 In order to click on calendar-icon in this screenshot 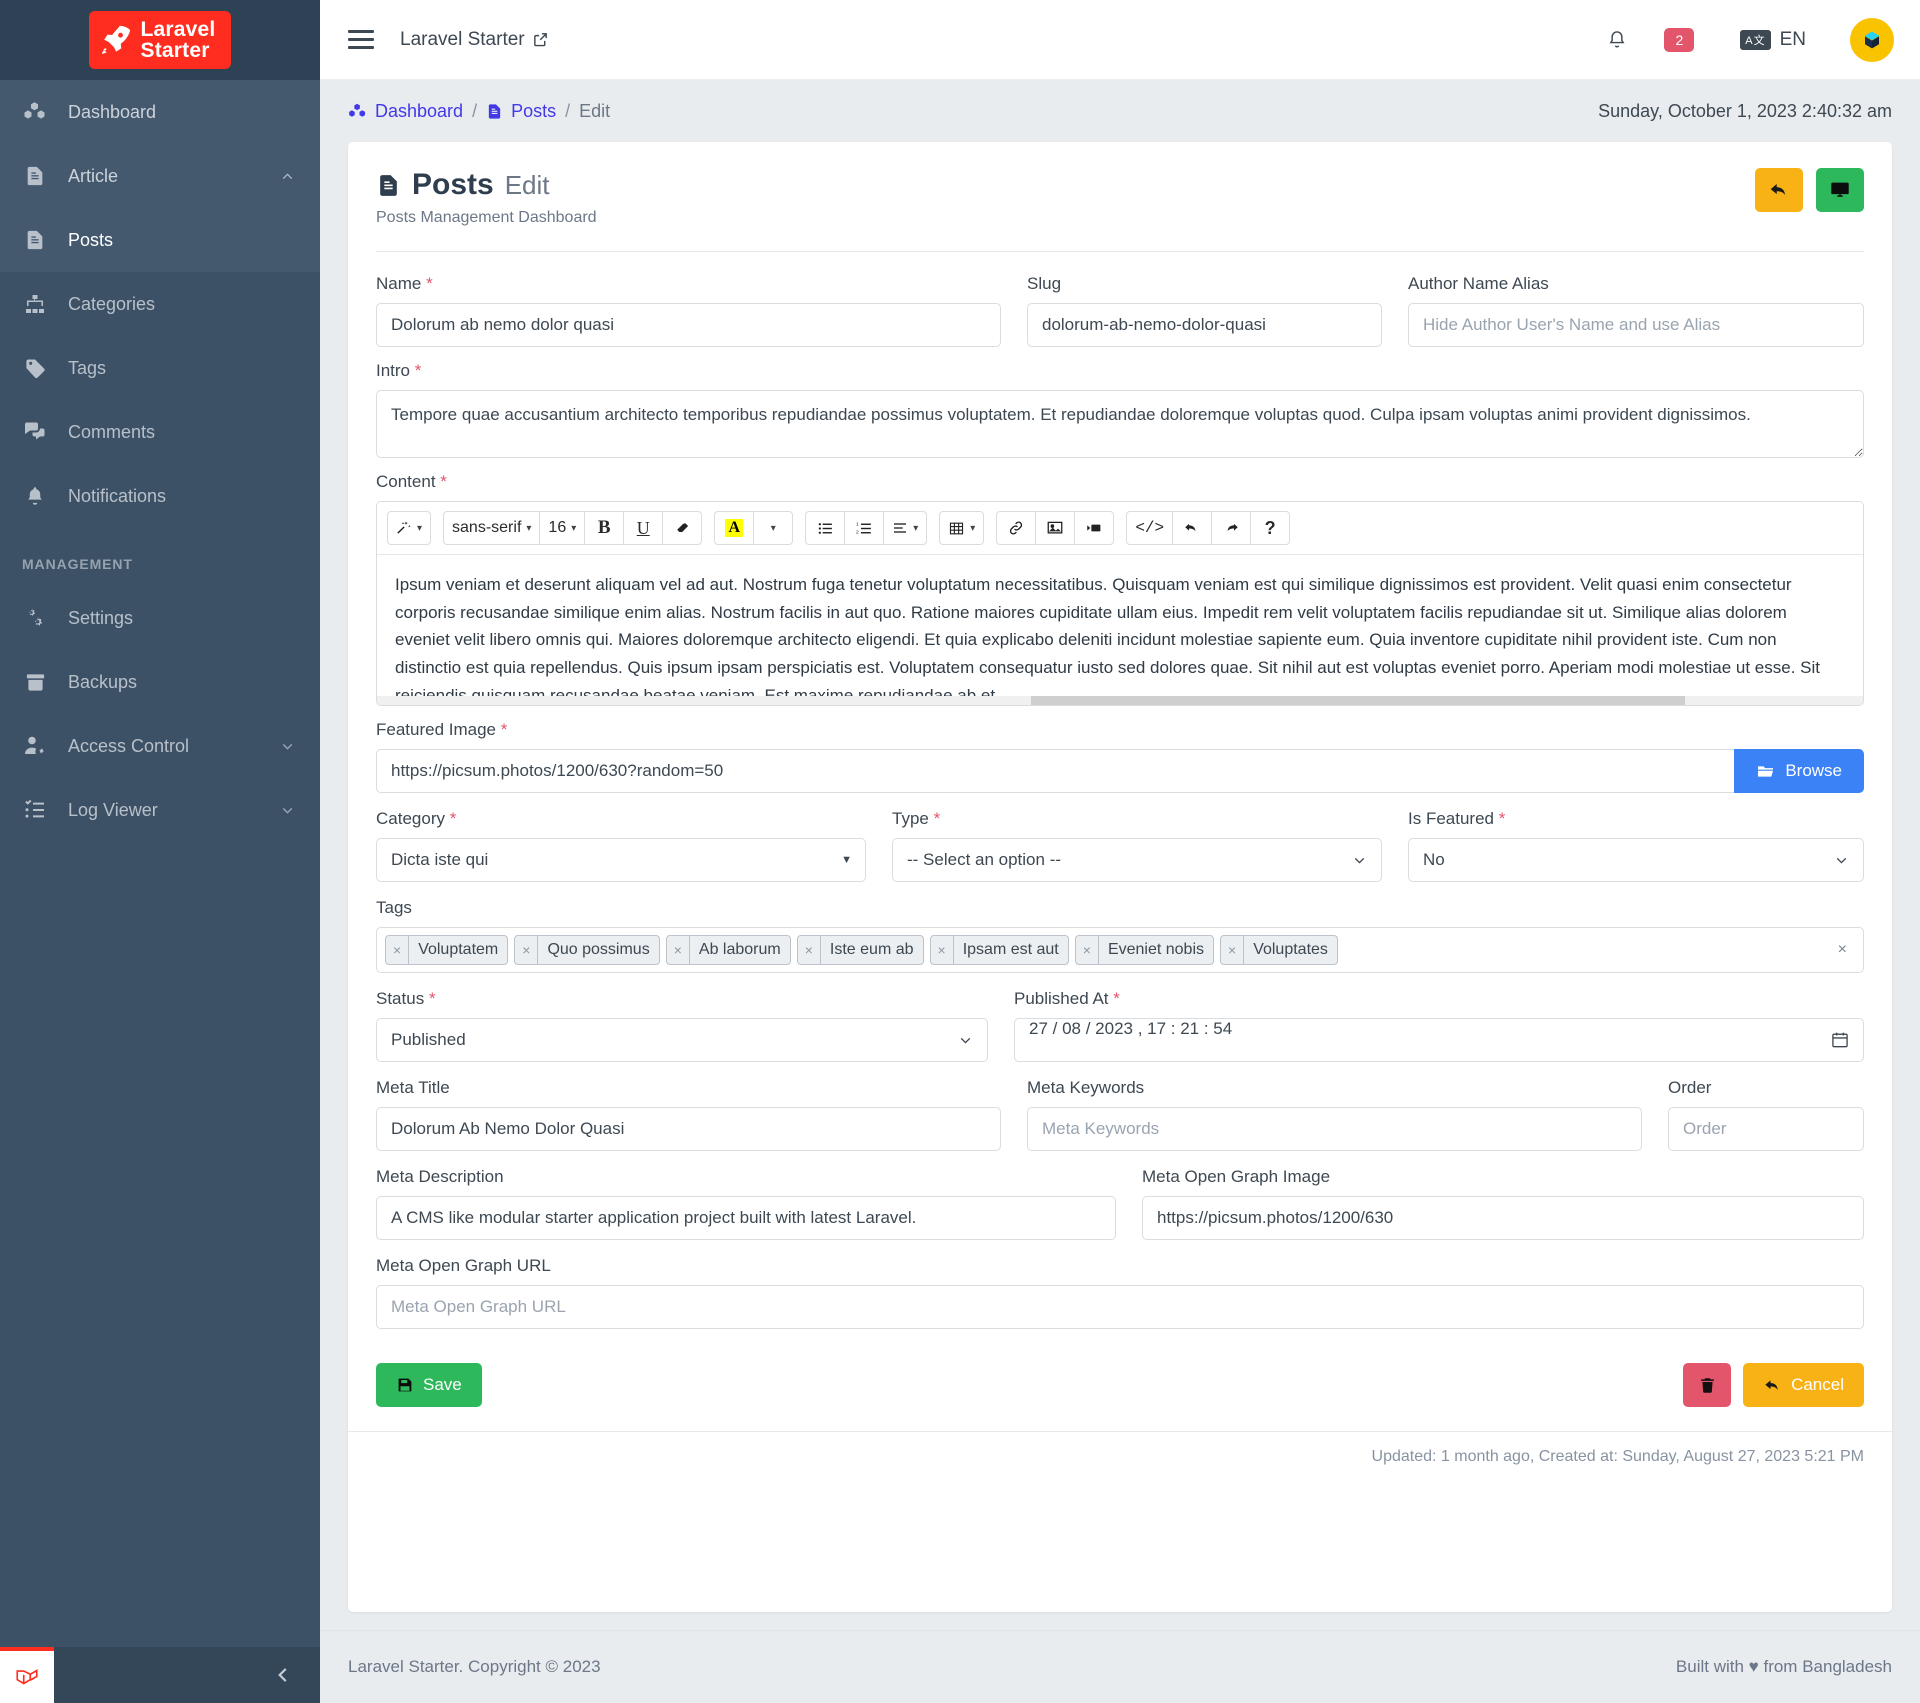, I will do `click(1840, 1040)`.